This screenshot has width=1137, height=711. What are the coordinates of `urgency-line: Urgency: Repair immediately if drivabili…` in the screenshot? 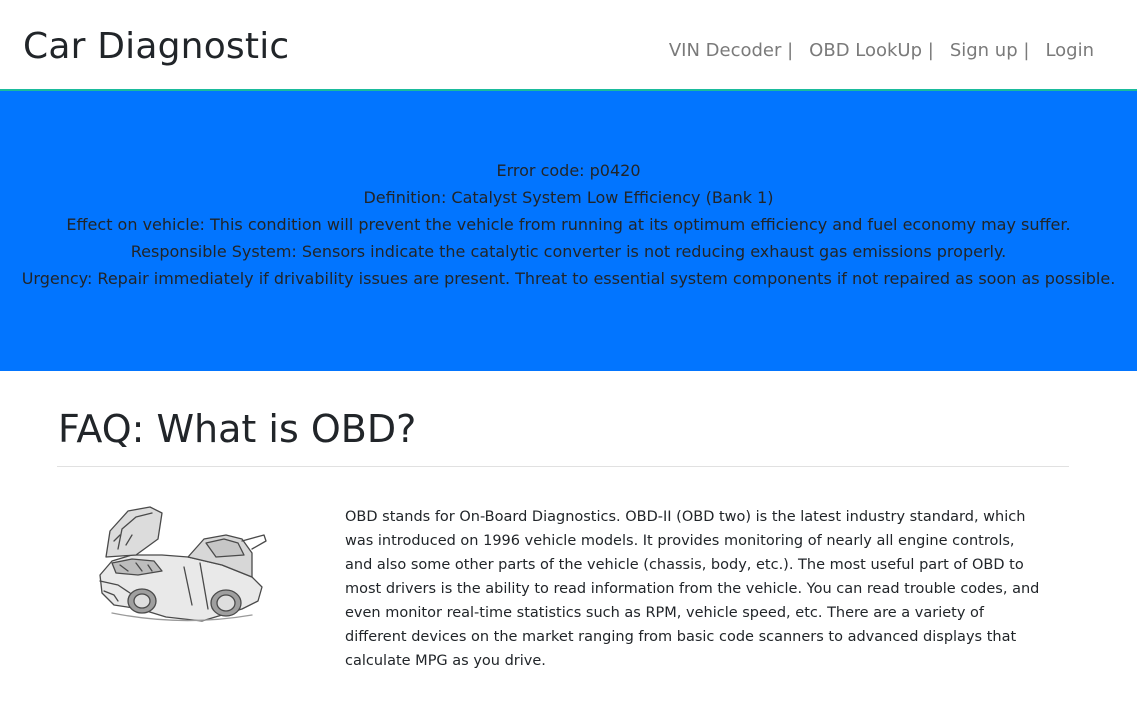 It's located at (568, 278).